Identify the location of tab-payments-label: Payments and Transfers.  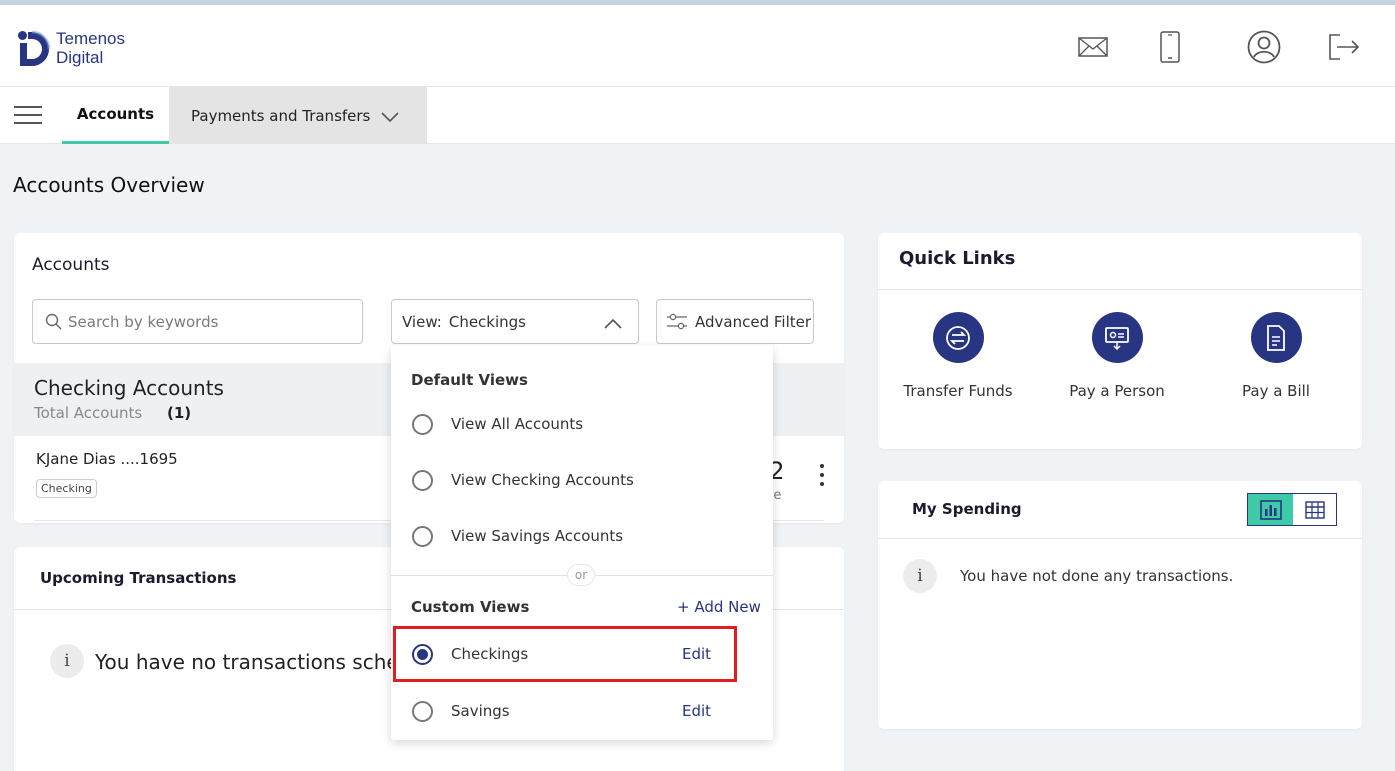
(281, 115).